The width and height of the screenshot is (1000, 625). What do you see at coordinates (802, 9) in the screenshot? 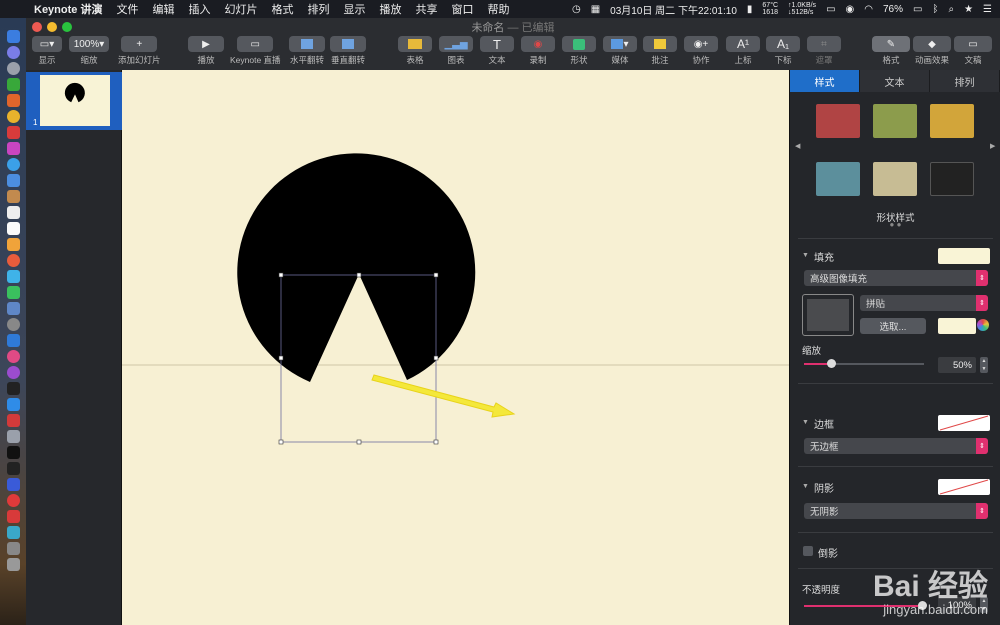
I see `network-readout: ↑1.0KB/s ↓512B/s` at bounding box center [802, 9].